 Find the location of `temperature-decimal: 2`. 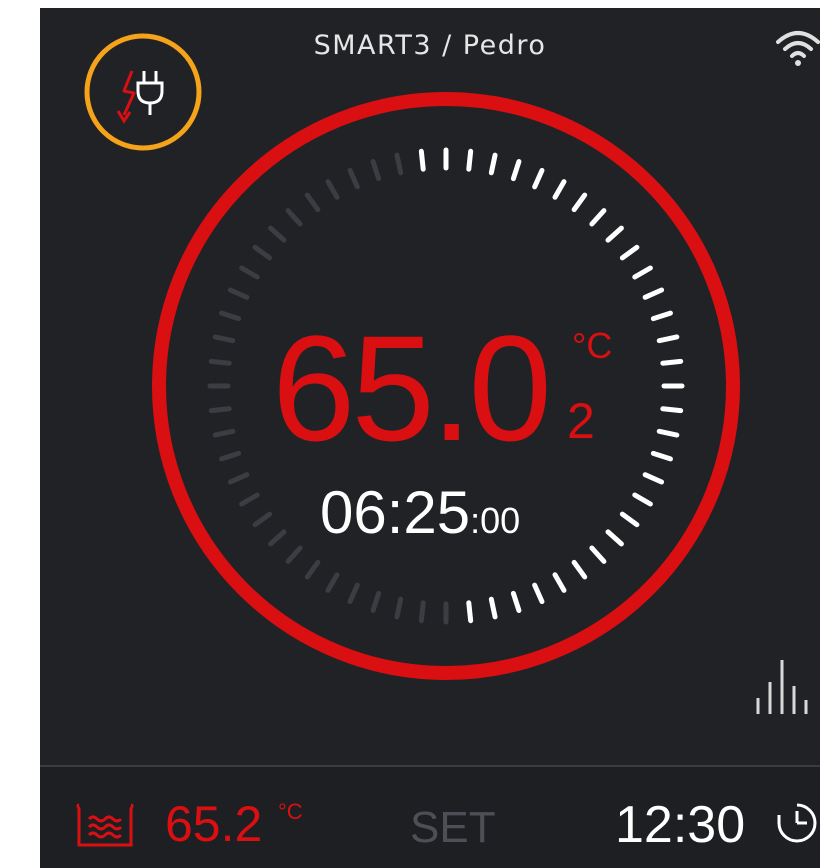

temperature-decimal: 2 is located at coordinates (581, 421).